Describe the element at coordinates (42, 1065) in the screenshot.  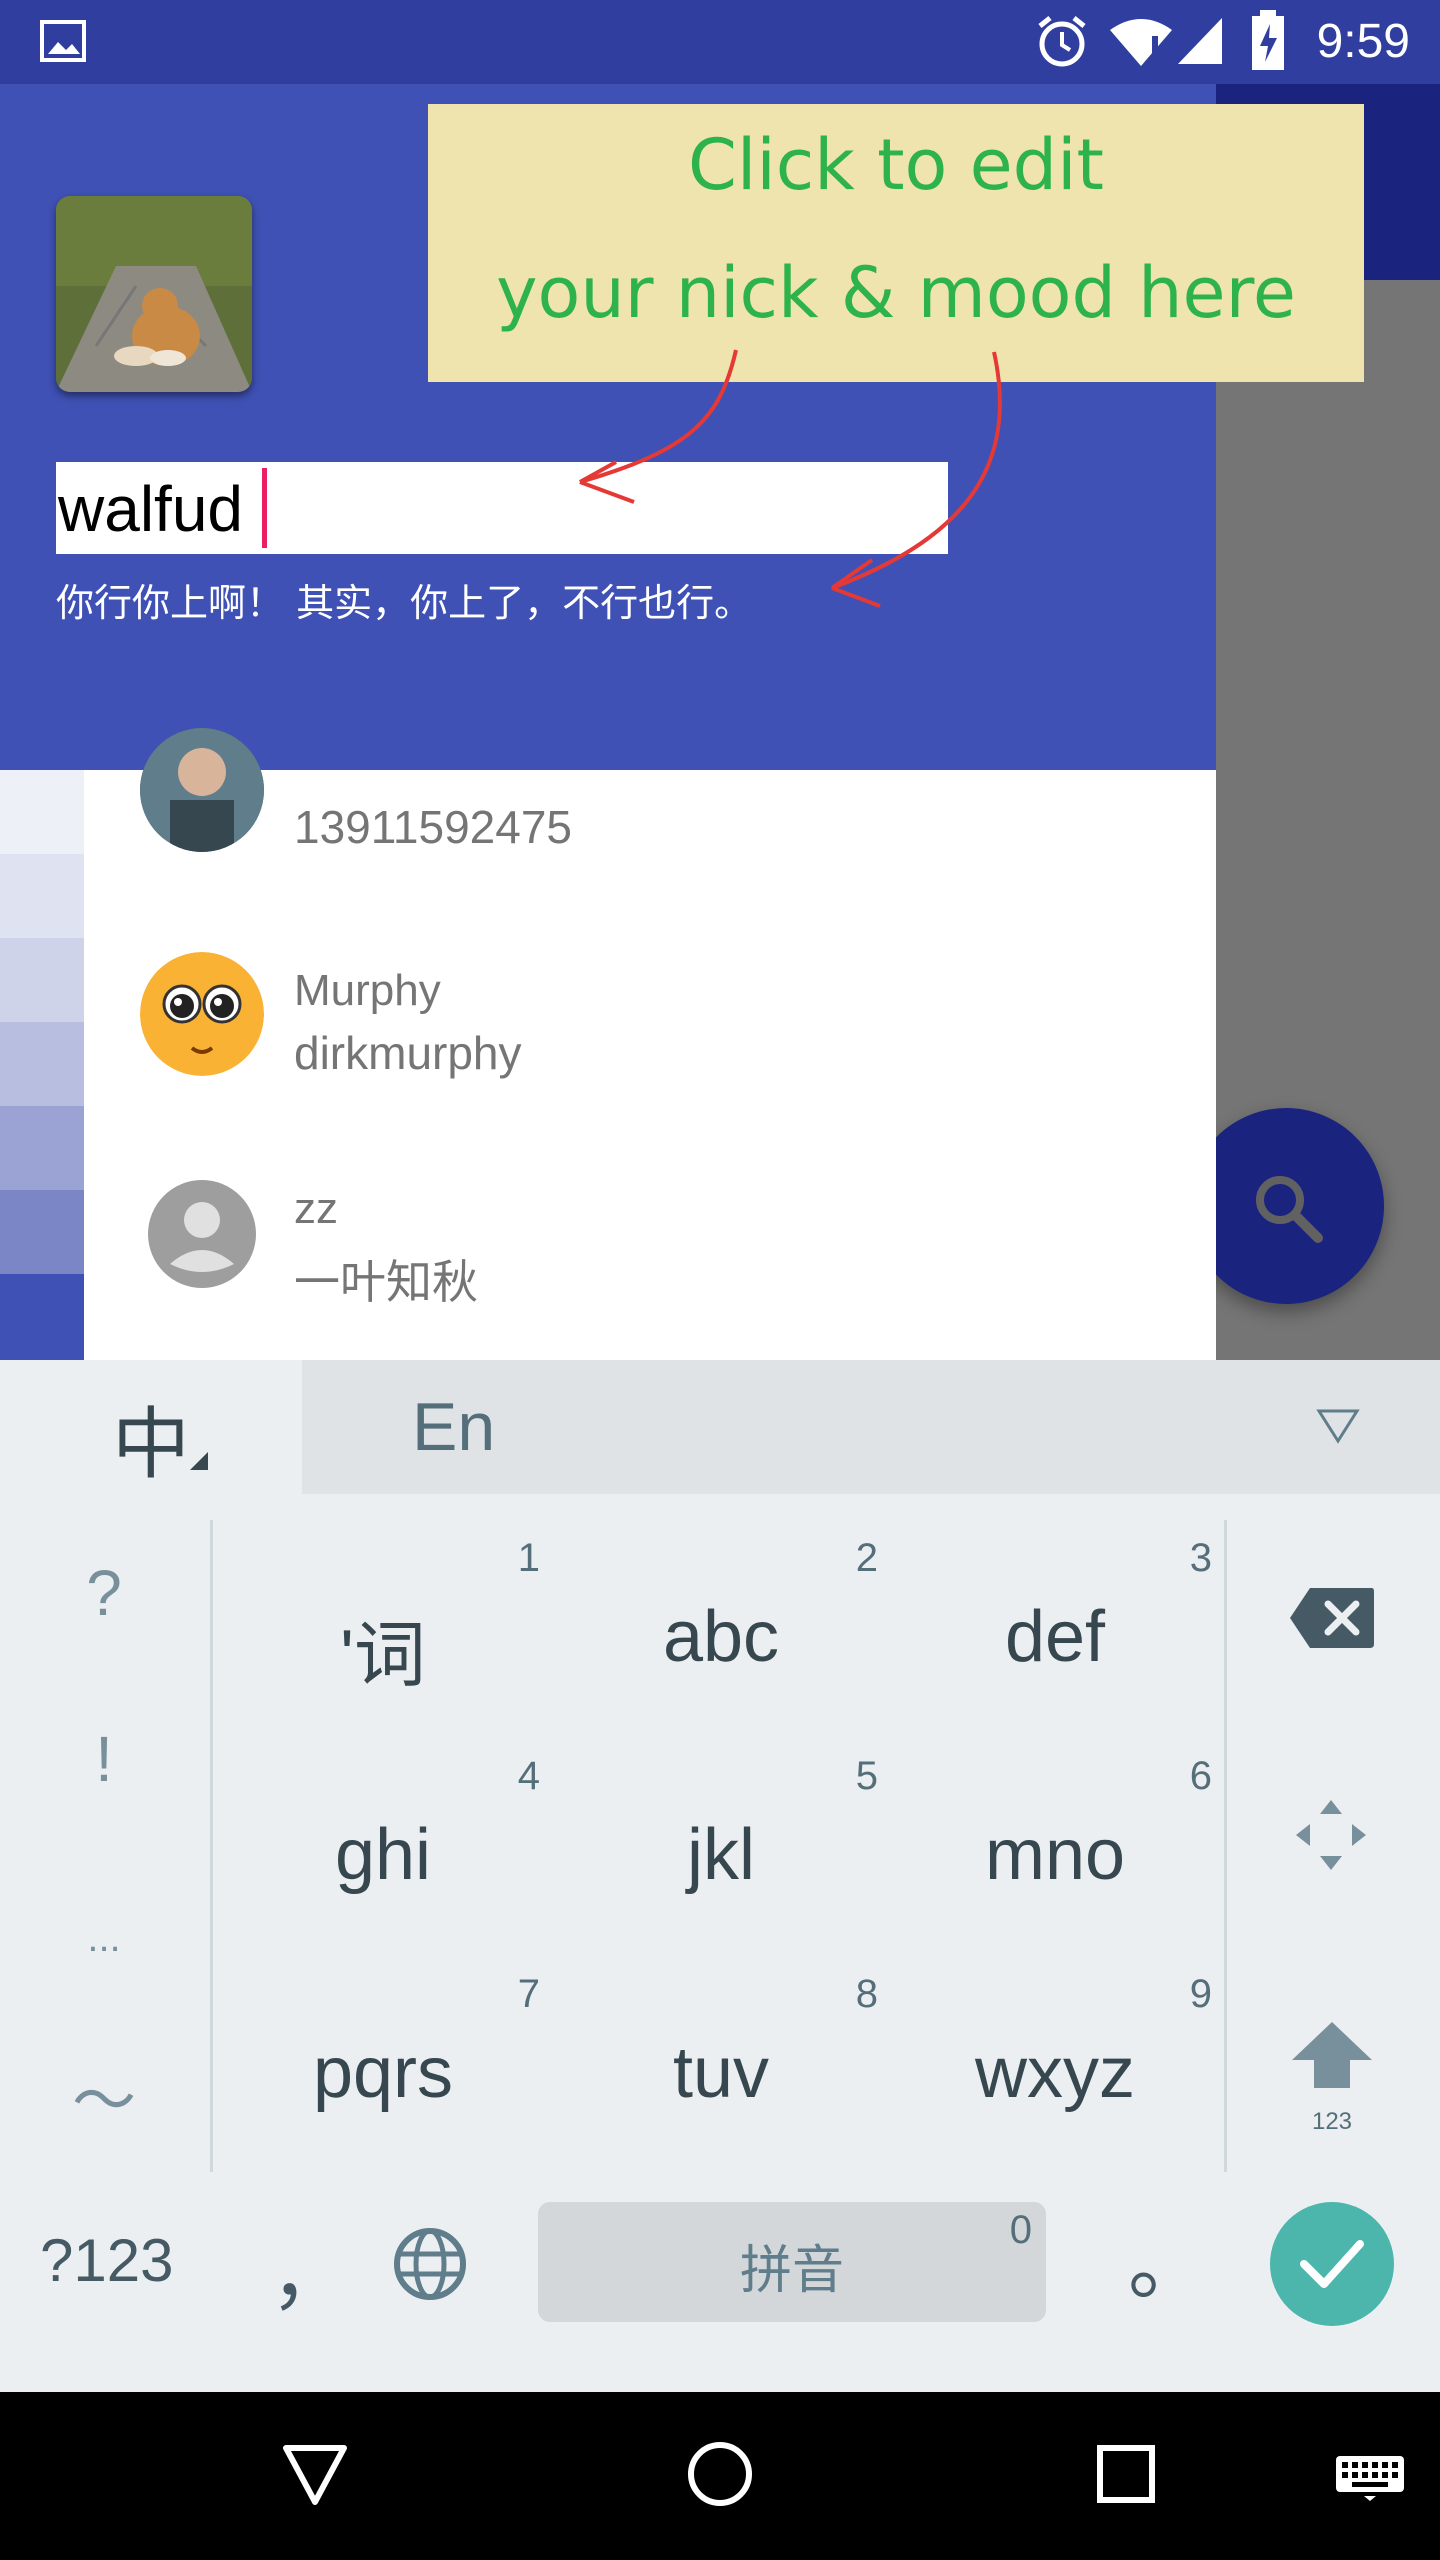
I see `drawer-left-strip` at that location.